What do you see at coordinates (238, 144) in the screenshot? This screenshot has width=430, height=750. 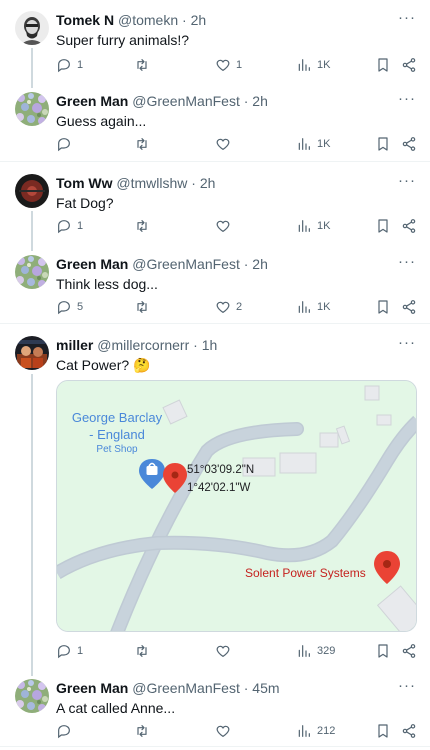 I see `action-bar: 1K` at bounding box center [238, 144].